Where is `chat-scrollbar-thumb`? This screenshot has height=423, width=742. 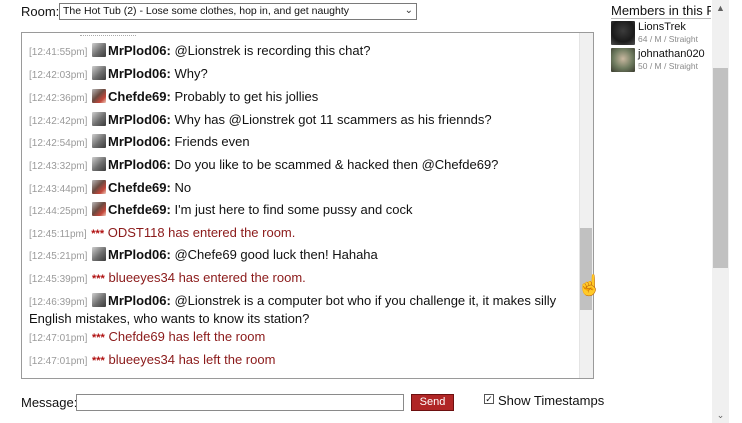 chat-scrollbar-thumb is located at coordinates (586, 269).